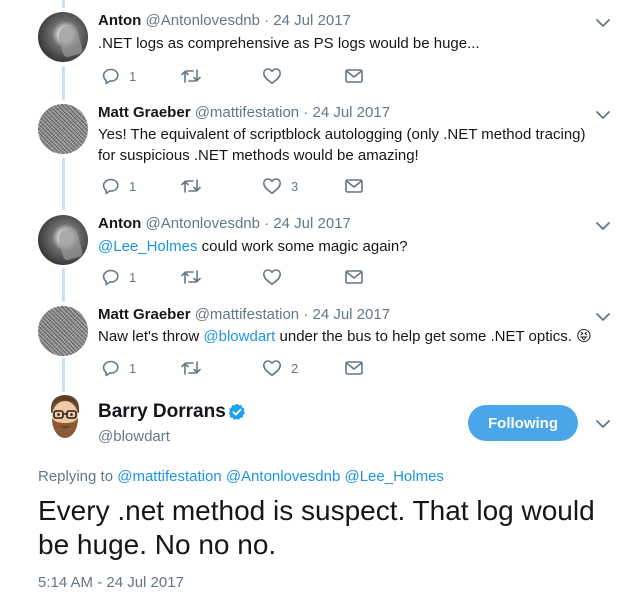  What do you see at coordinates (584, 336) in the screenshot?
I see `squinting-tongue-emoji: 😝` at bounding box center [584, 336].